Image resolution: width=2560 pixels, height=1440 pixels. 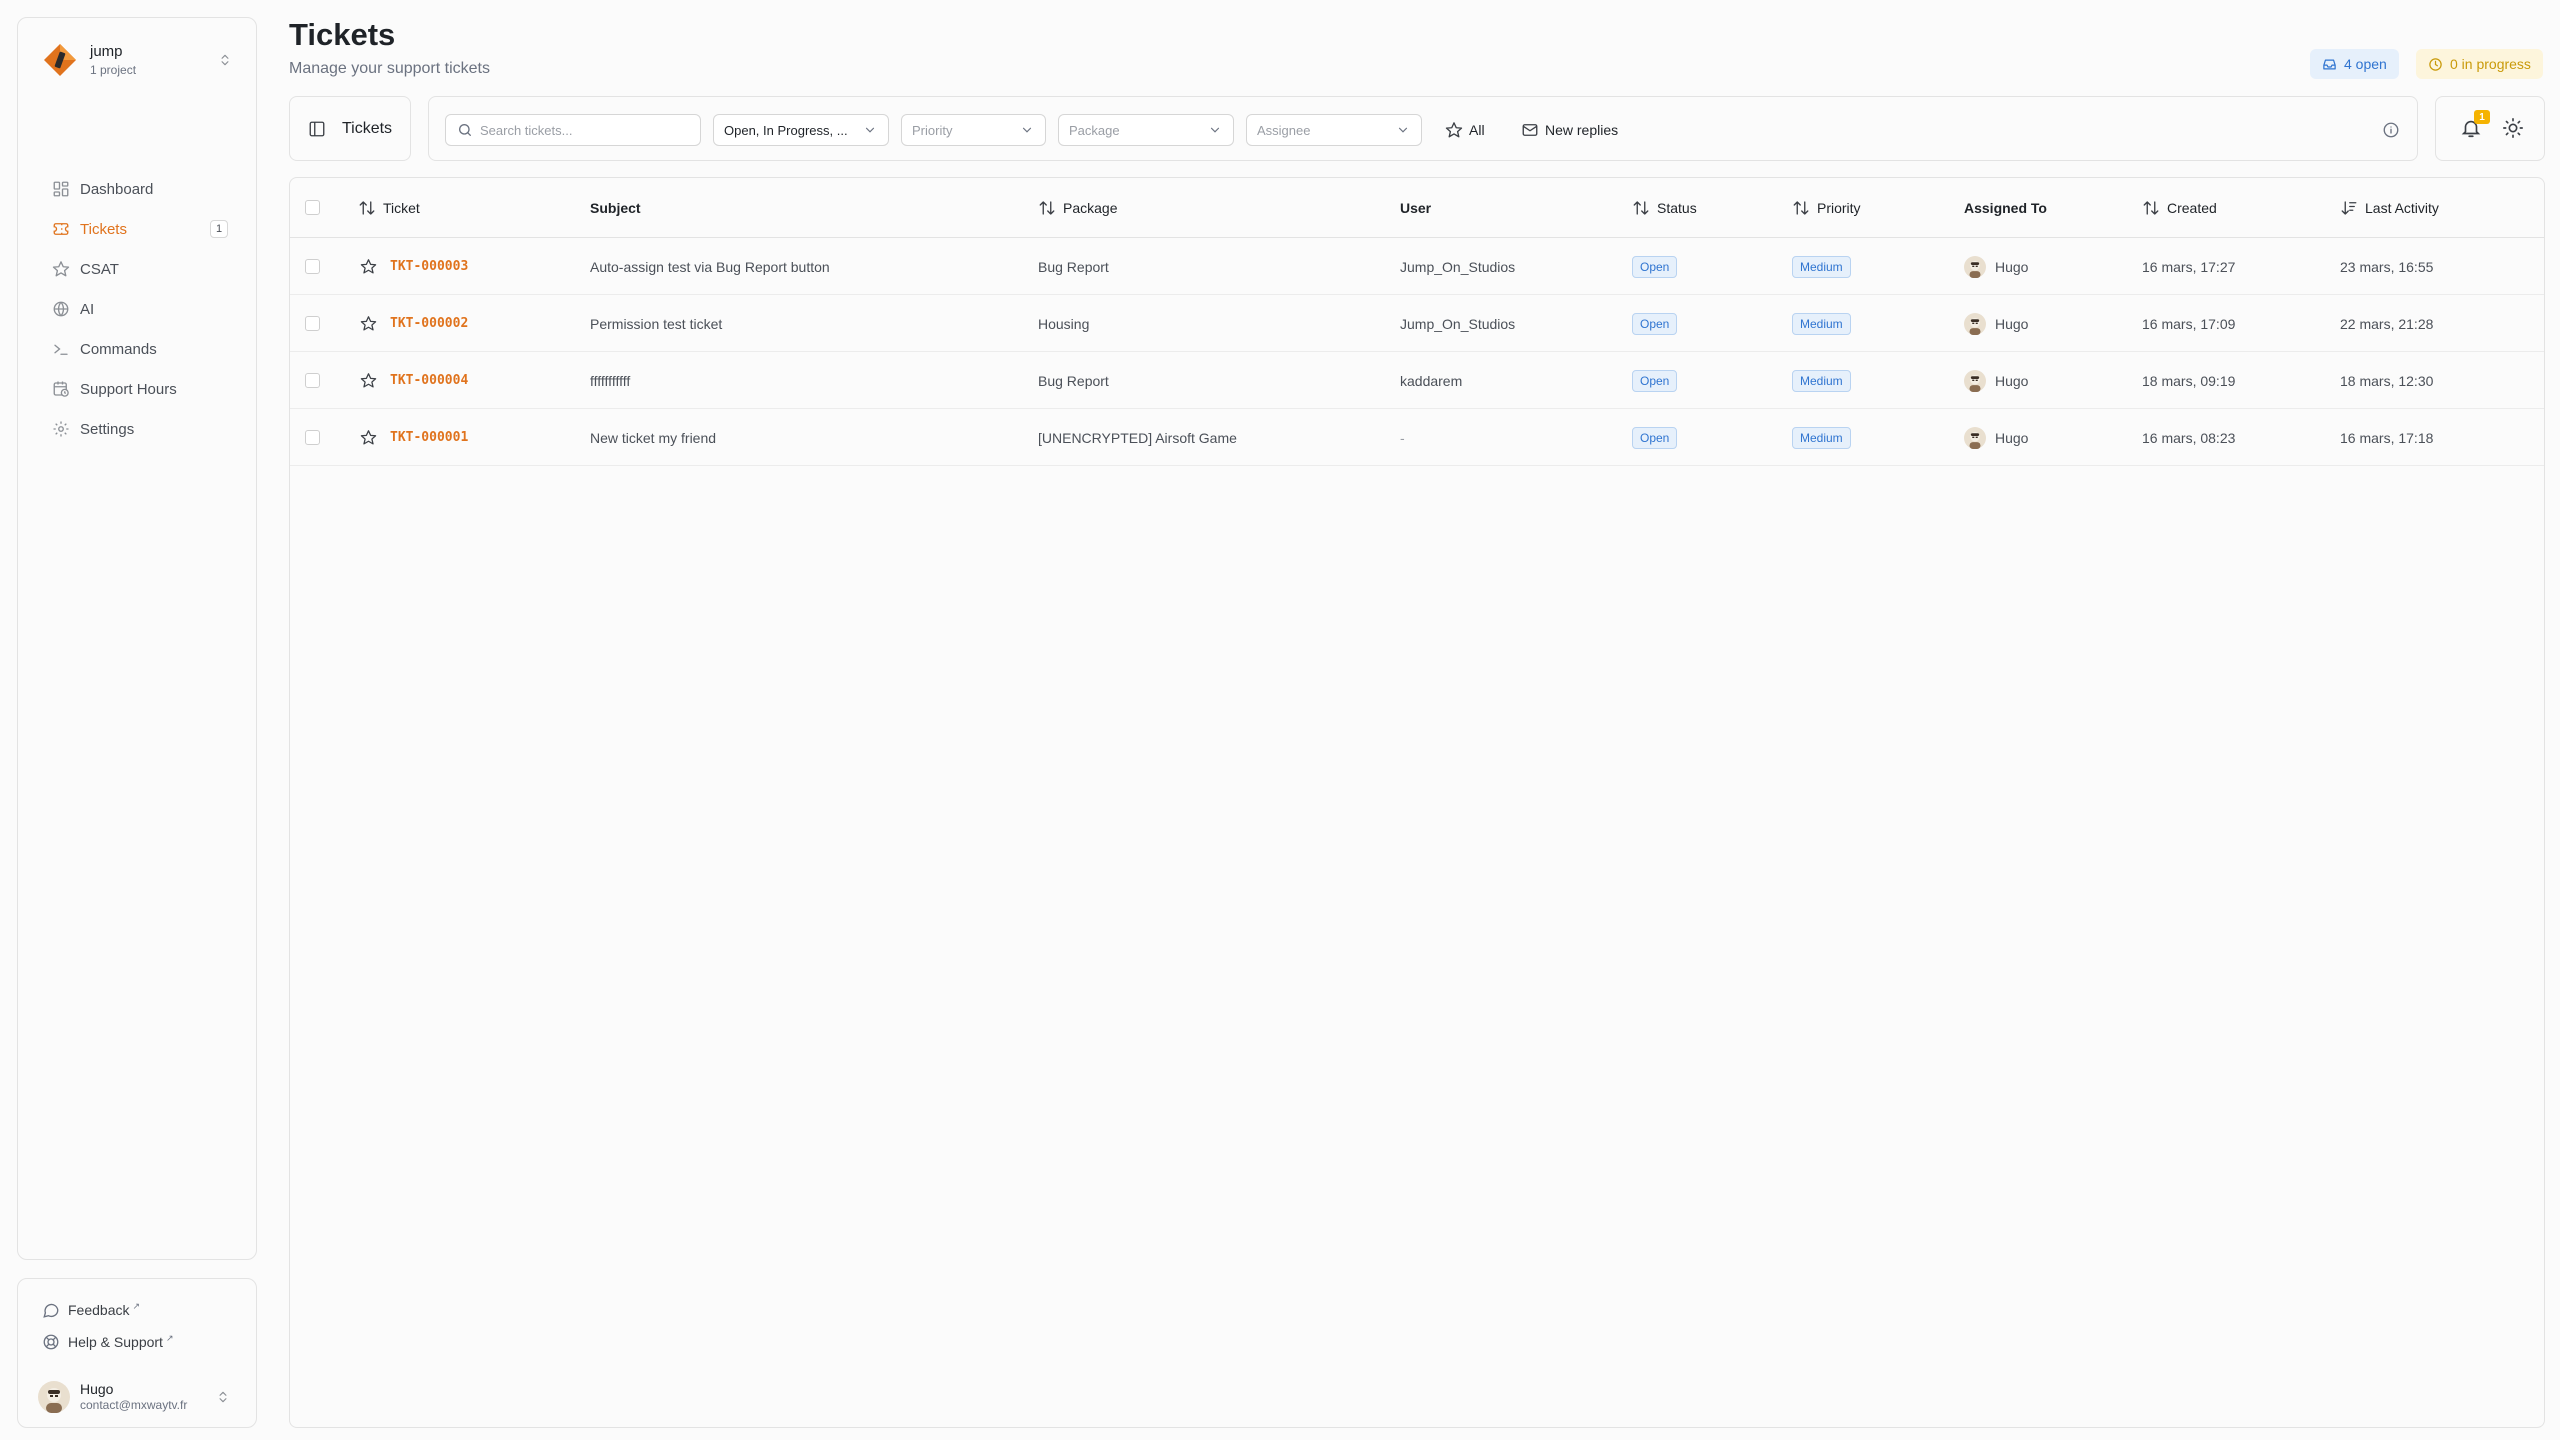 What do you see at coordinates (138, 229) in the screenshot?
I see `sidebar-item-tickets: Tickets 1` at bounding box center [138, 229].